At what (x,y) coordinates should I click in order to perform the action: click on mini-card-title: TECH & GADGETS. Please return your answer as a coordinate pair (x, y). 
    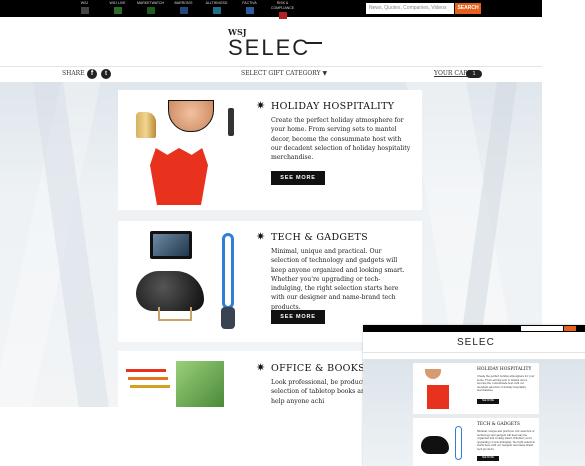
    Looking at the image, I should click on (498, 424).